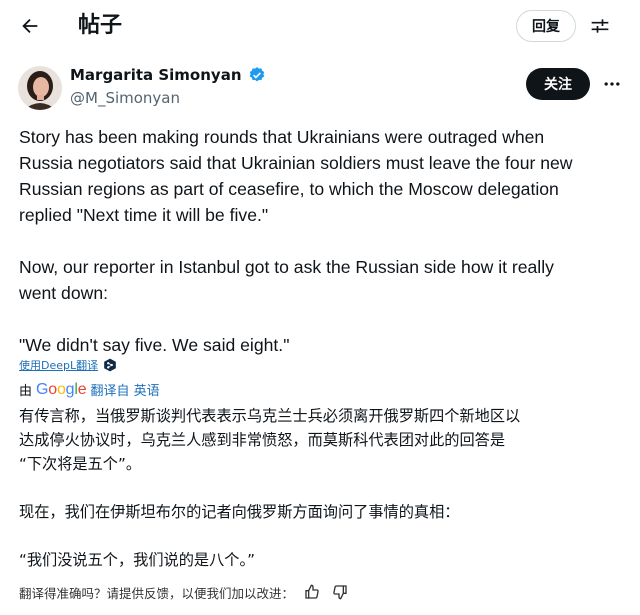 The height and width of the screenshot is (615, 640). What do you see at coordinates (125, 98) in the screenshot?
I see `author-handle: @M_Simonyan` at bounding box center [125, 98].